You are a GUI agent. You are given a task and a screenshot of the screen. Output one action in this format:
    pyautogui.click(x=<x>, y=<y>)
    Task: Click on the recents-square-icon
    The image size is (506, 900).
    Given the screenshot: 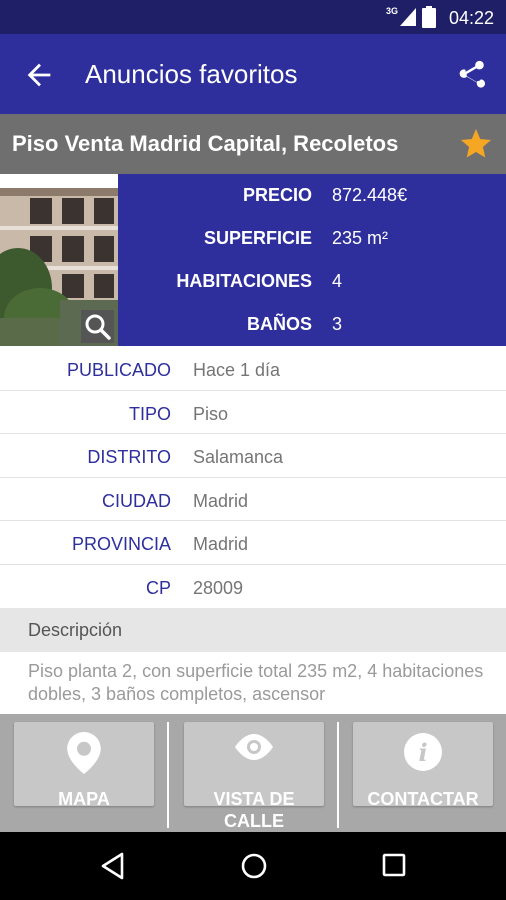 What is the action you would take?
    pyautogui.click(x=394, y=865)
    